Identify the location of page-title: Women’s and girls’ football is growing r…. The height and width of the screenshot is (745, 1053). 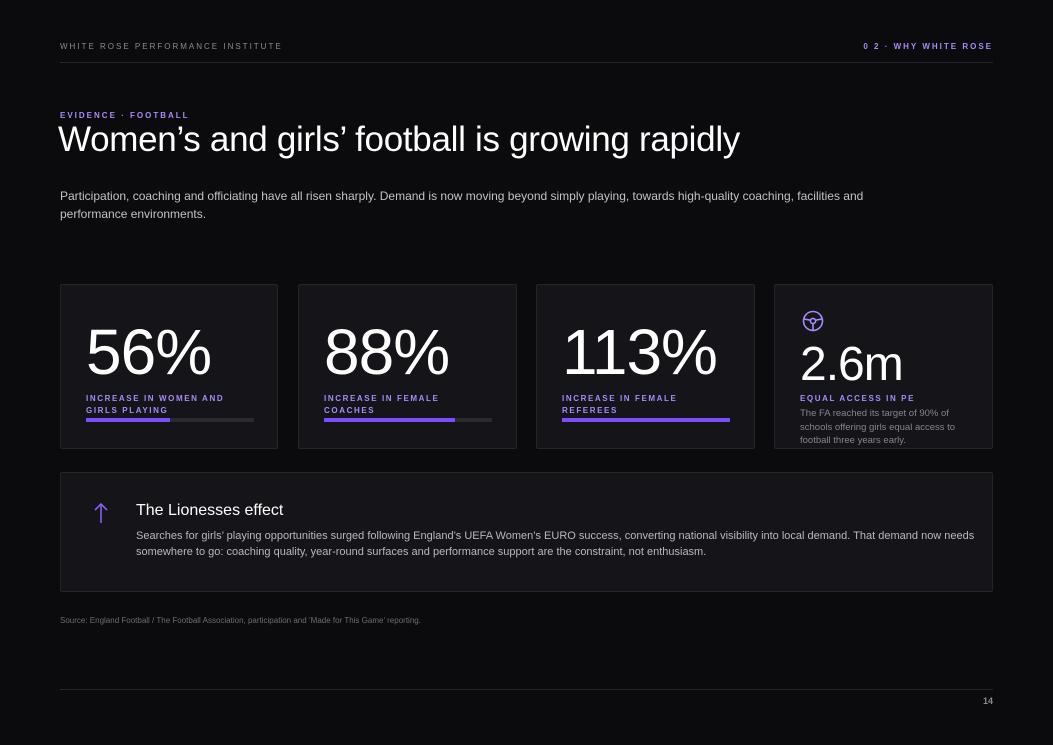
(399, 139).